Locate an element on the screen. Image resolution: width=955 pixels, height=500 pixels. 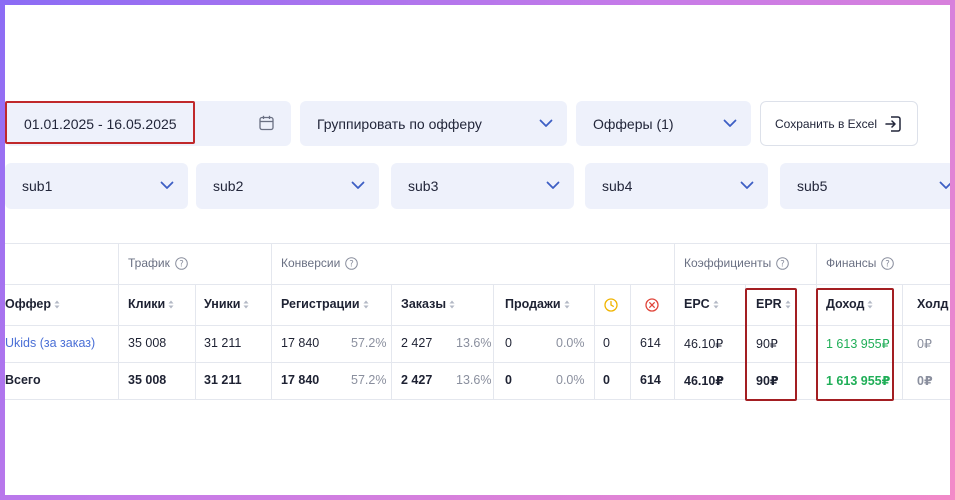
group-conversions-label: Конверсии is located at coordinates (311, 263).